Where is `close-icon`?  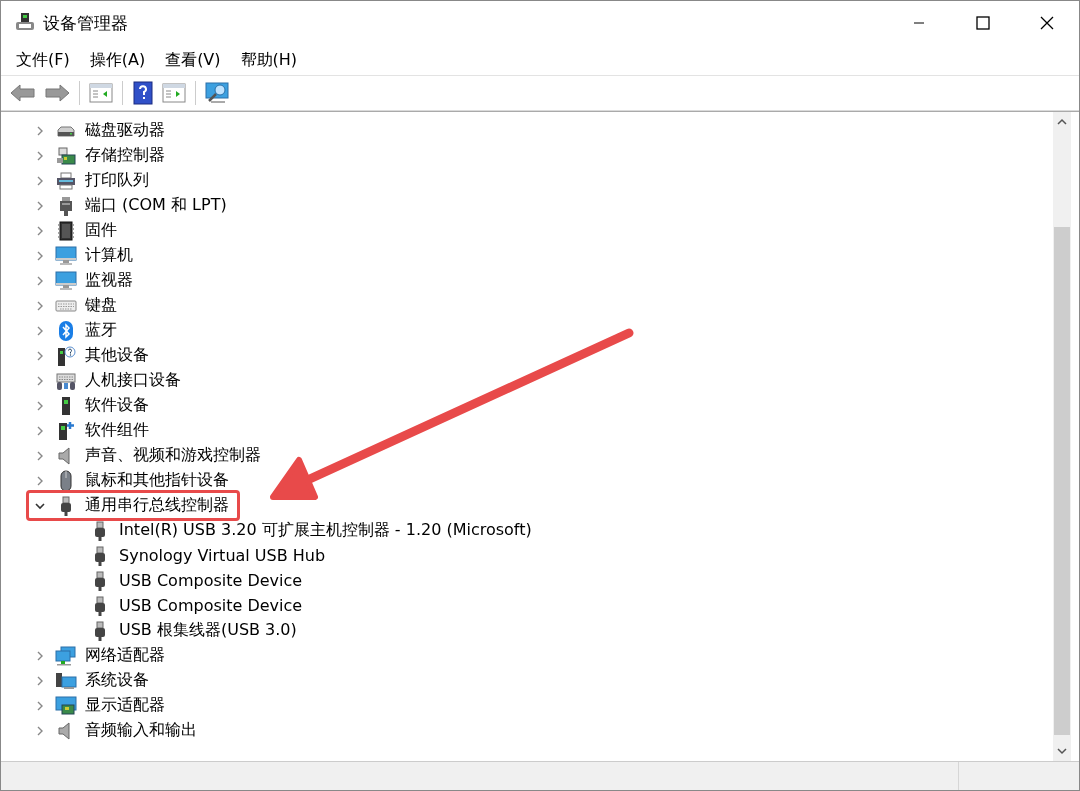
close-icon is located at coordinates (1047, 23).